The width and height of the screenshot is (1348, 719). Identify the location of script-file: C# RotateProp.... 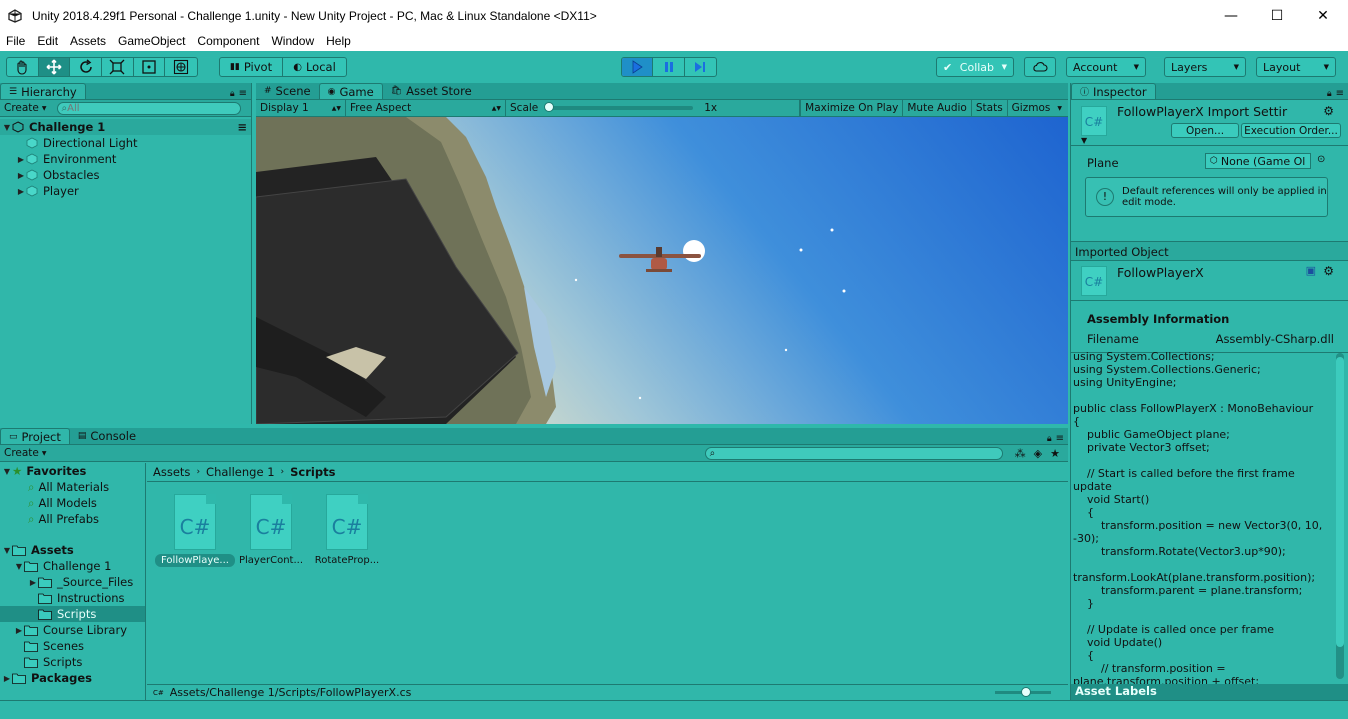
(347, 530).